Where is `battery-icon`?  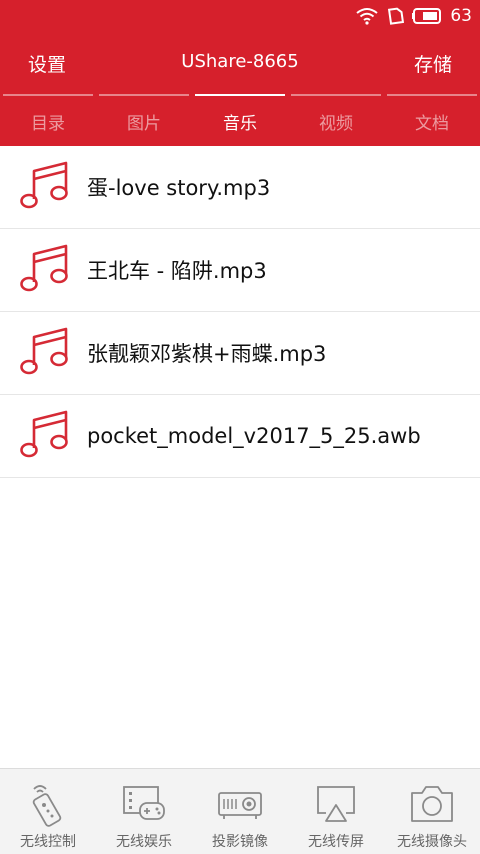
battery-icon is located at coordinates (427, 16).